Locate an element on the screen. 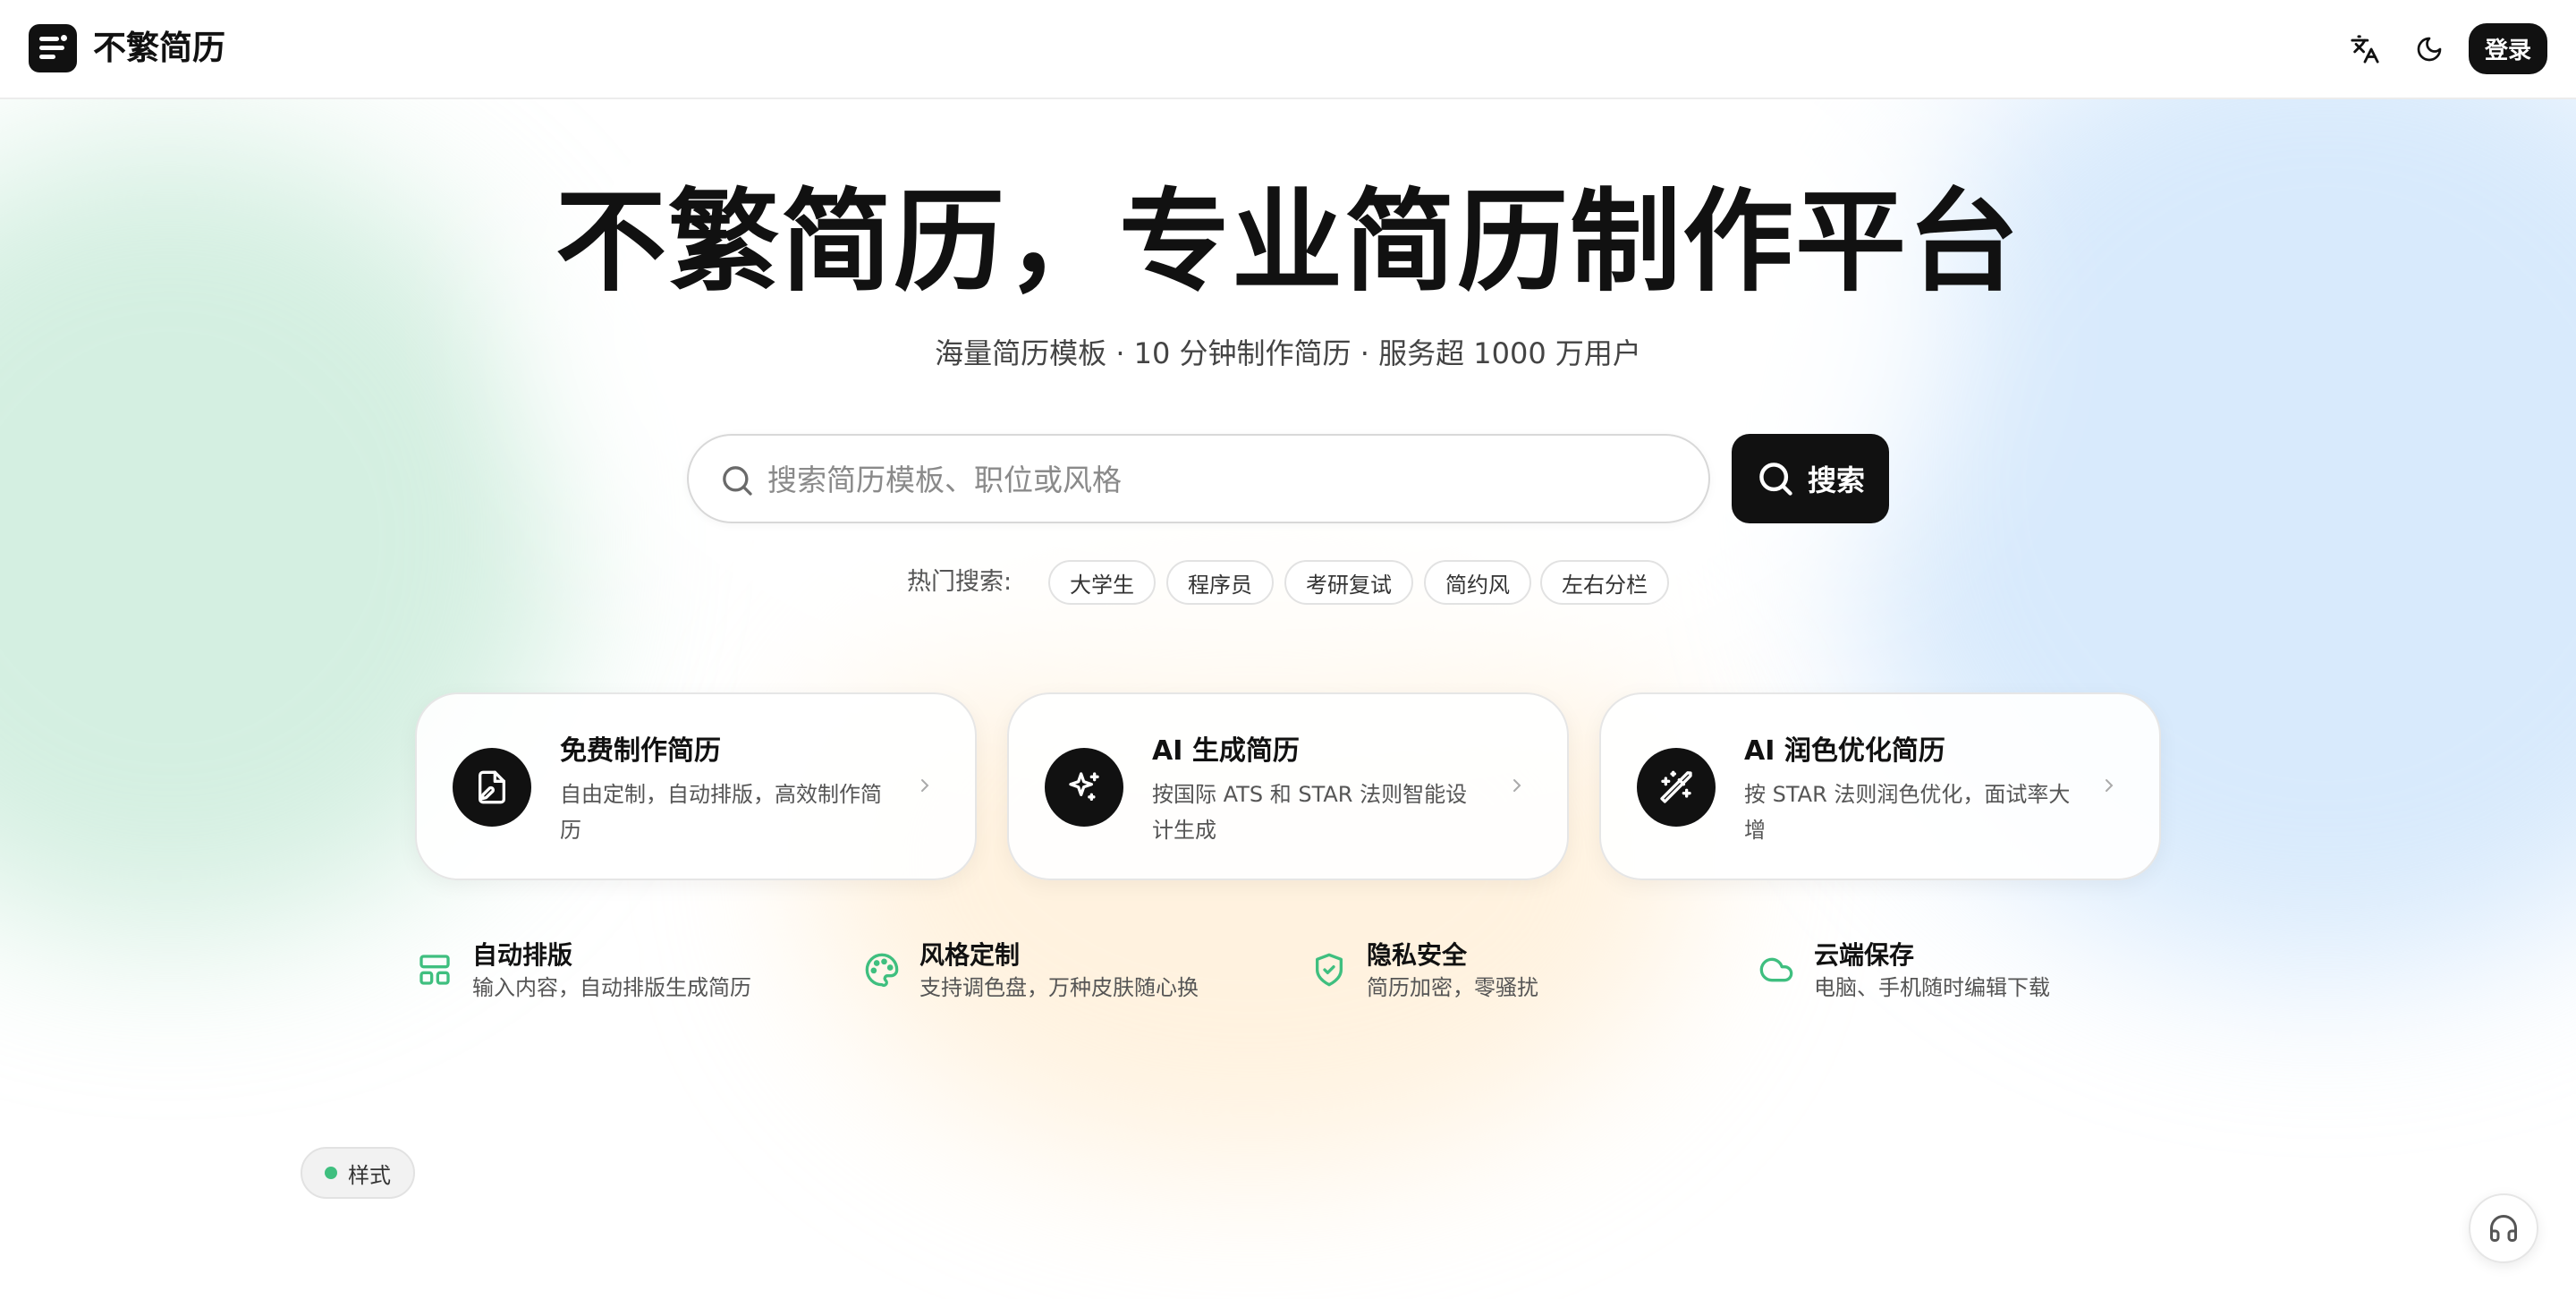 This screenshot has width=2576, height=1299. search-box is located at coordinates (1198, 478).